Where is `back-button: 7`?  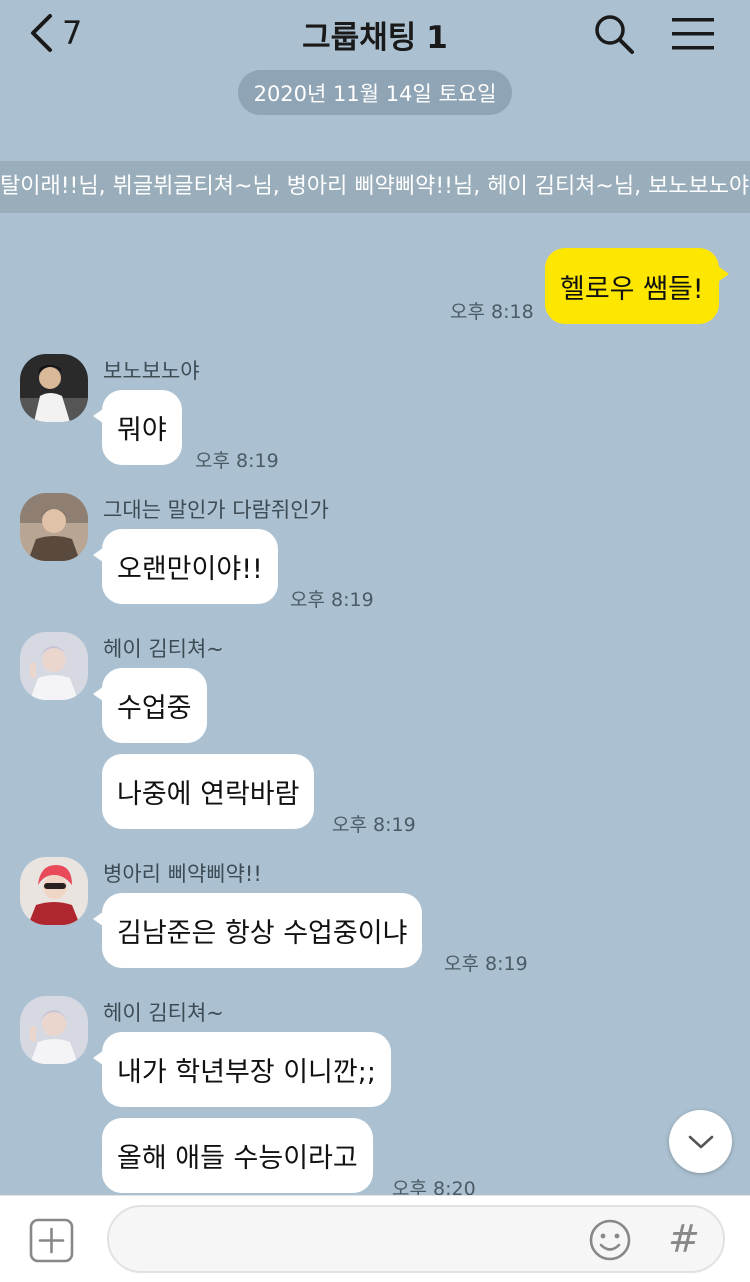 back-button: 7 is located at coordinates (63, 33).